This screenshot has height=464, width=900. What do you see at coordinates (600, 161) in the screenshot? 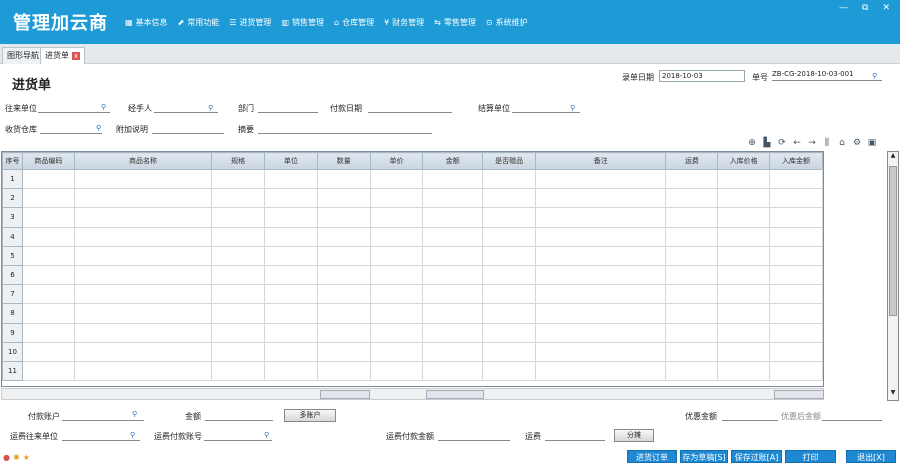
I see `col-header: 备注` at bounding box center [600, 161].